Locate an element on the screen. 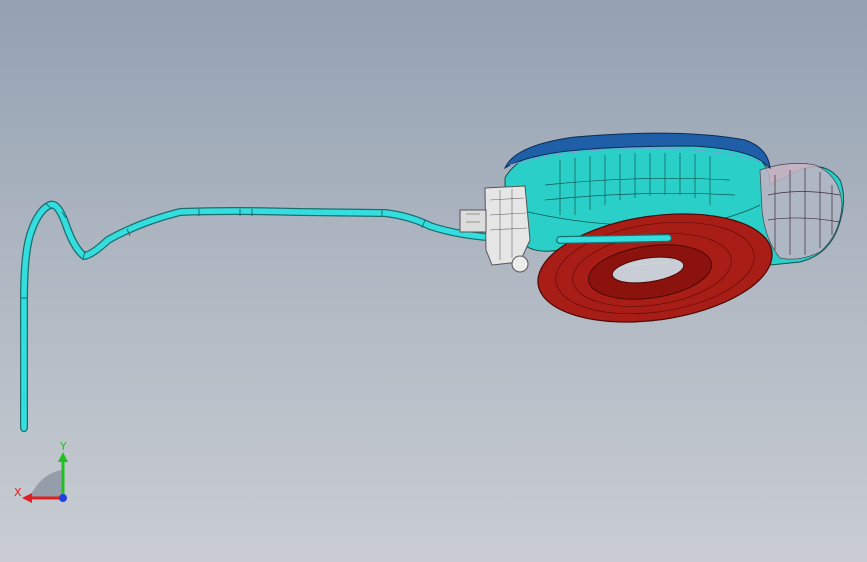 The height and width of the screenshot is (562, 867). x-axis-label: X is located at coordinates (18, 492).